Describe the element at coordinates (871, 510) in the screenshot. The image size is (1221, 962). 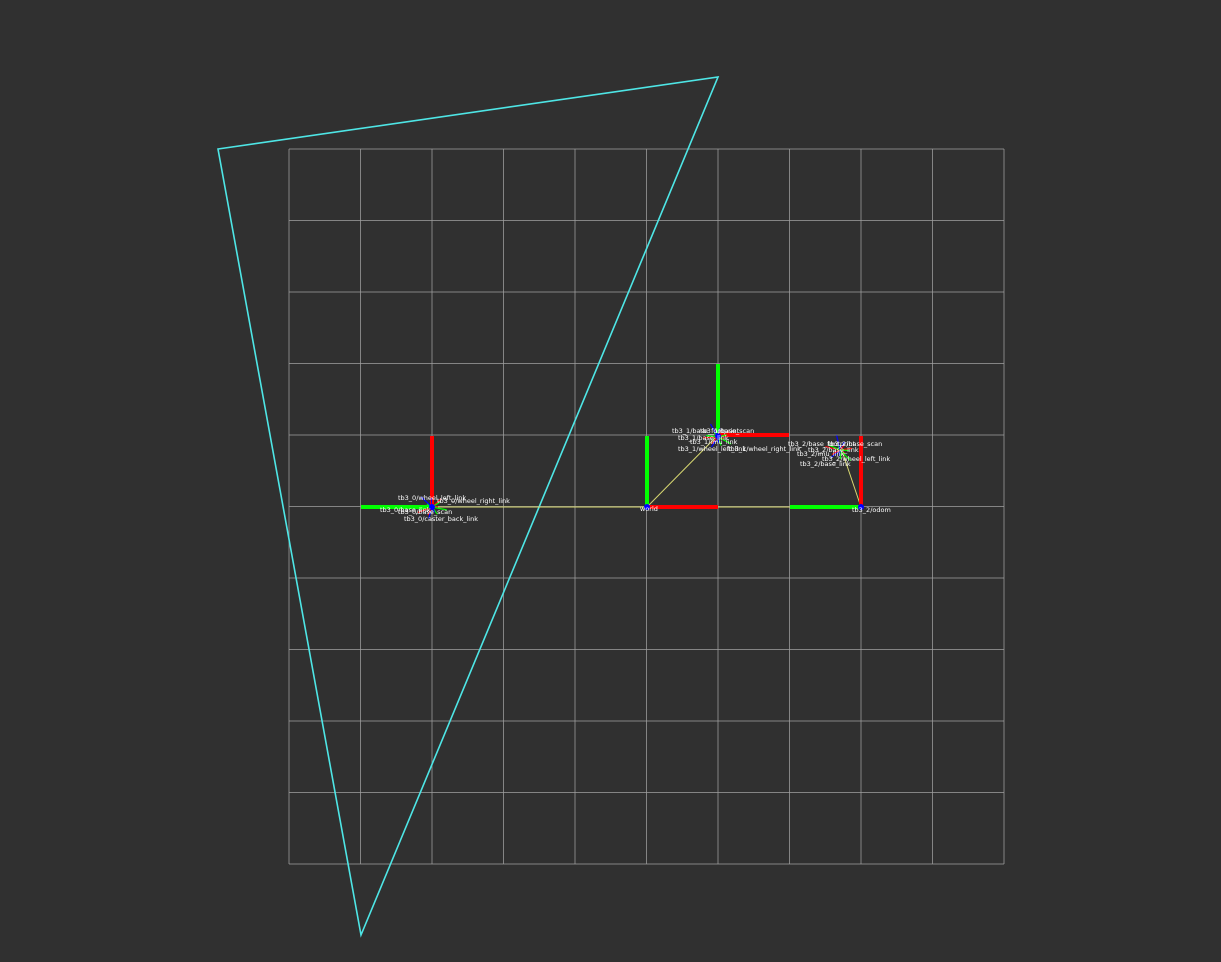
I see `frame-label: tb3_2/odom` at that location.